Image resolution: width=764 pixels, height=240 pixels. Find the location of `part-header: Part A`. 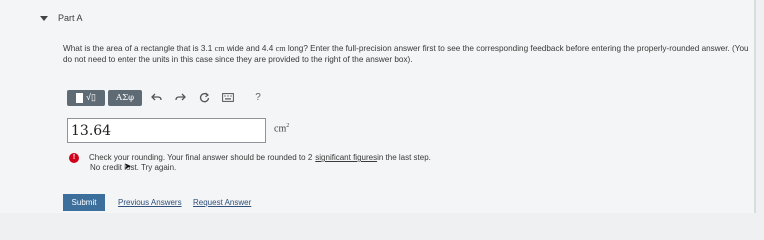

part-header: Part A is located at coordinates (61, 18).